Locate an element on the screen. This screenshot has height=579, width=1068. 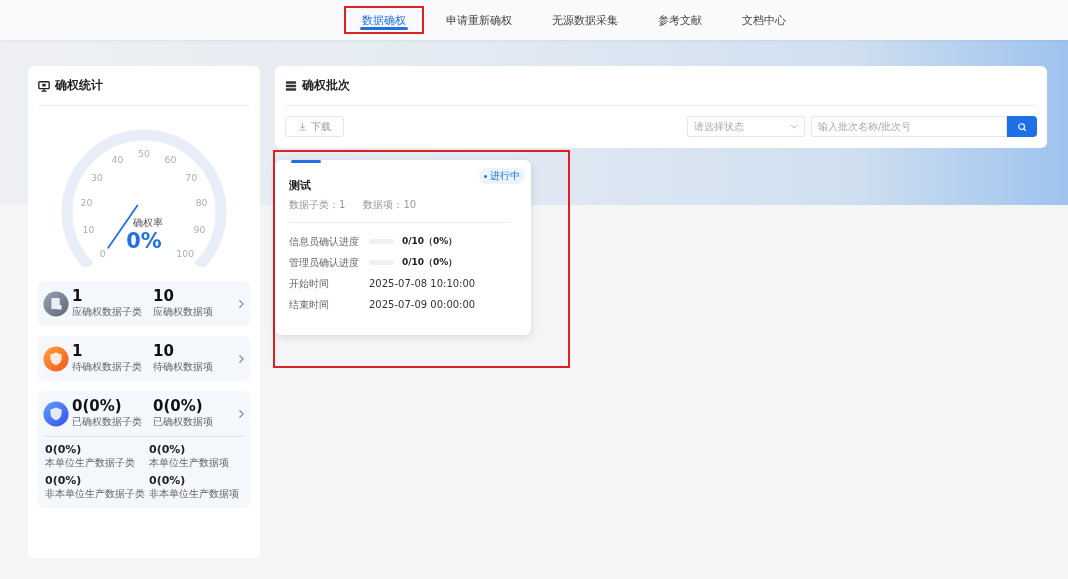
gauge: 0 10 20 30 40 50 60 70 80 90 100 确权率 0% is located at coordinates (144, 195).